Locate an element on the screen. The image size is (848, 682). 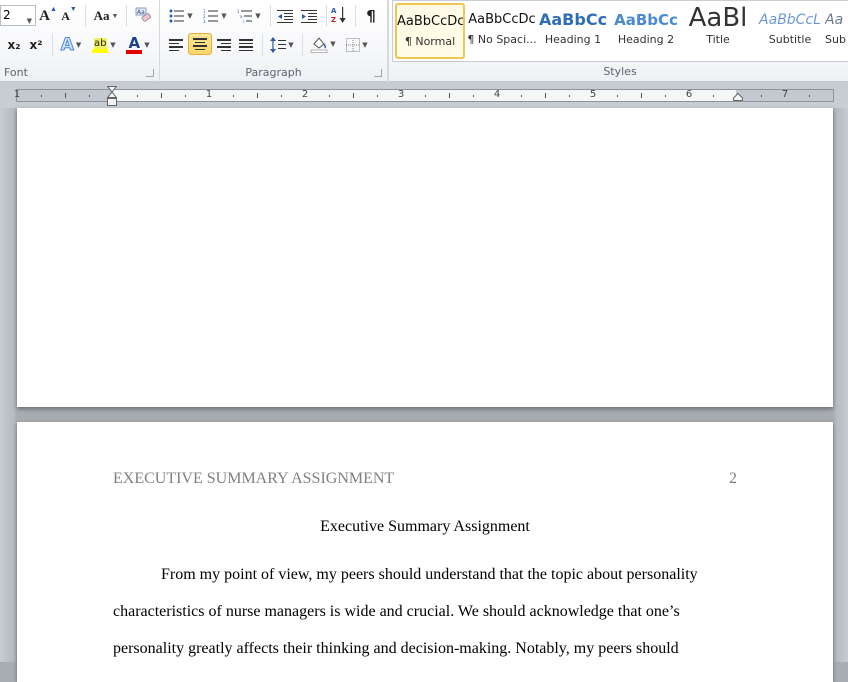
font-dialog-launcher is located at coordinates (150, 73).